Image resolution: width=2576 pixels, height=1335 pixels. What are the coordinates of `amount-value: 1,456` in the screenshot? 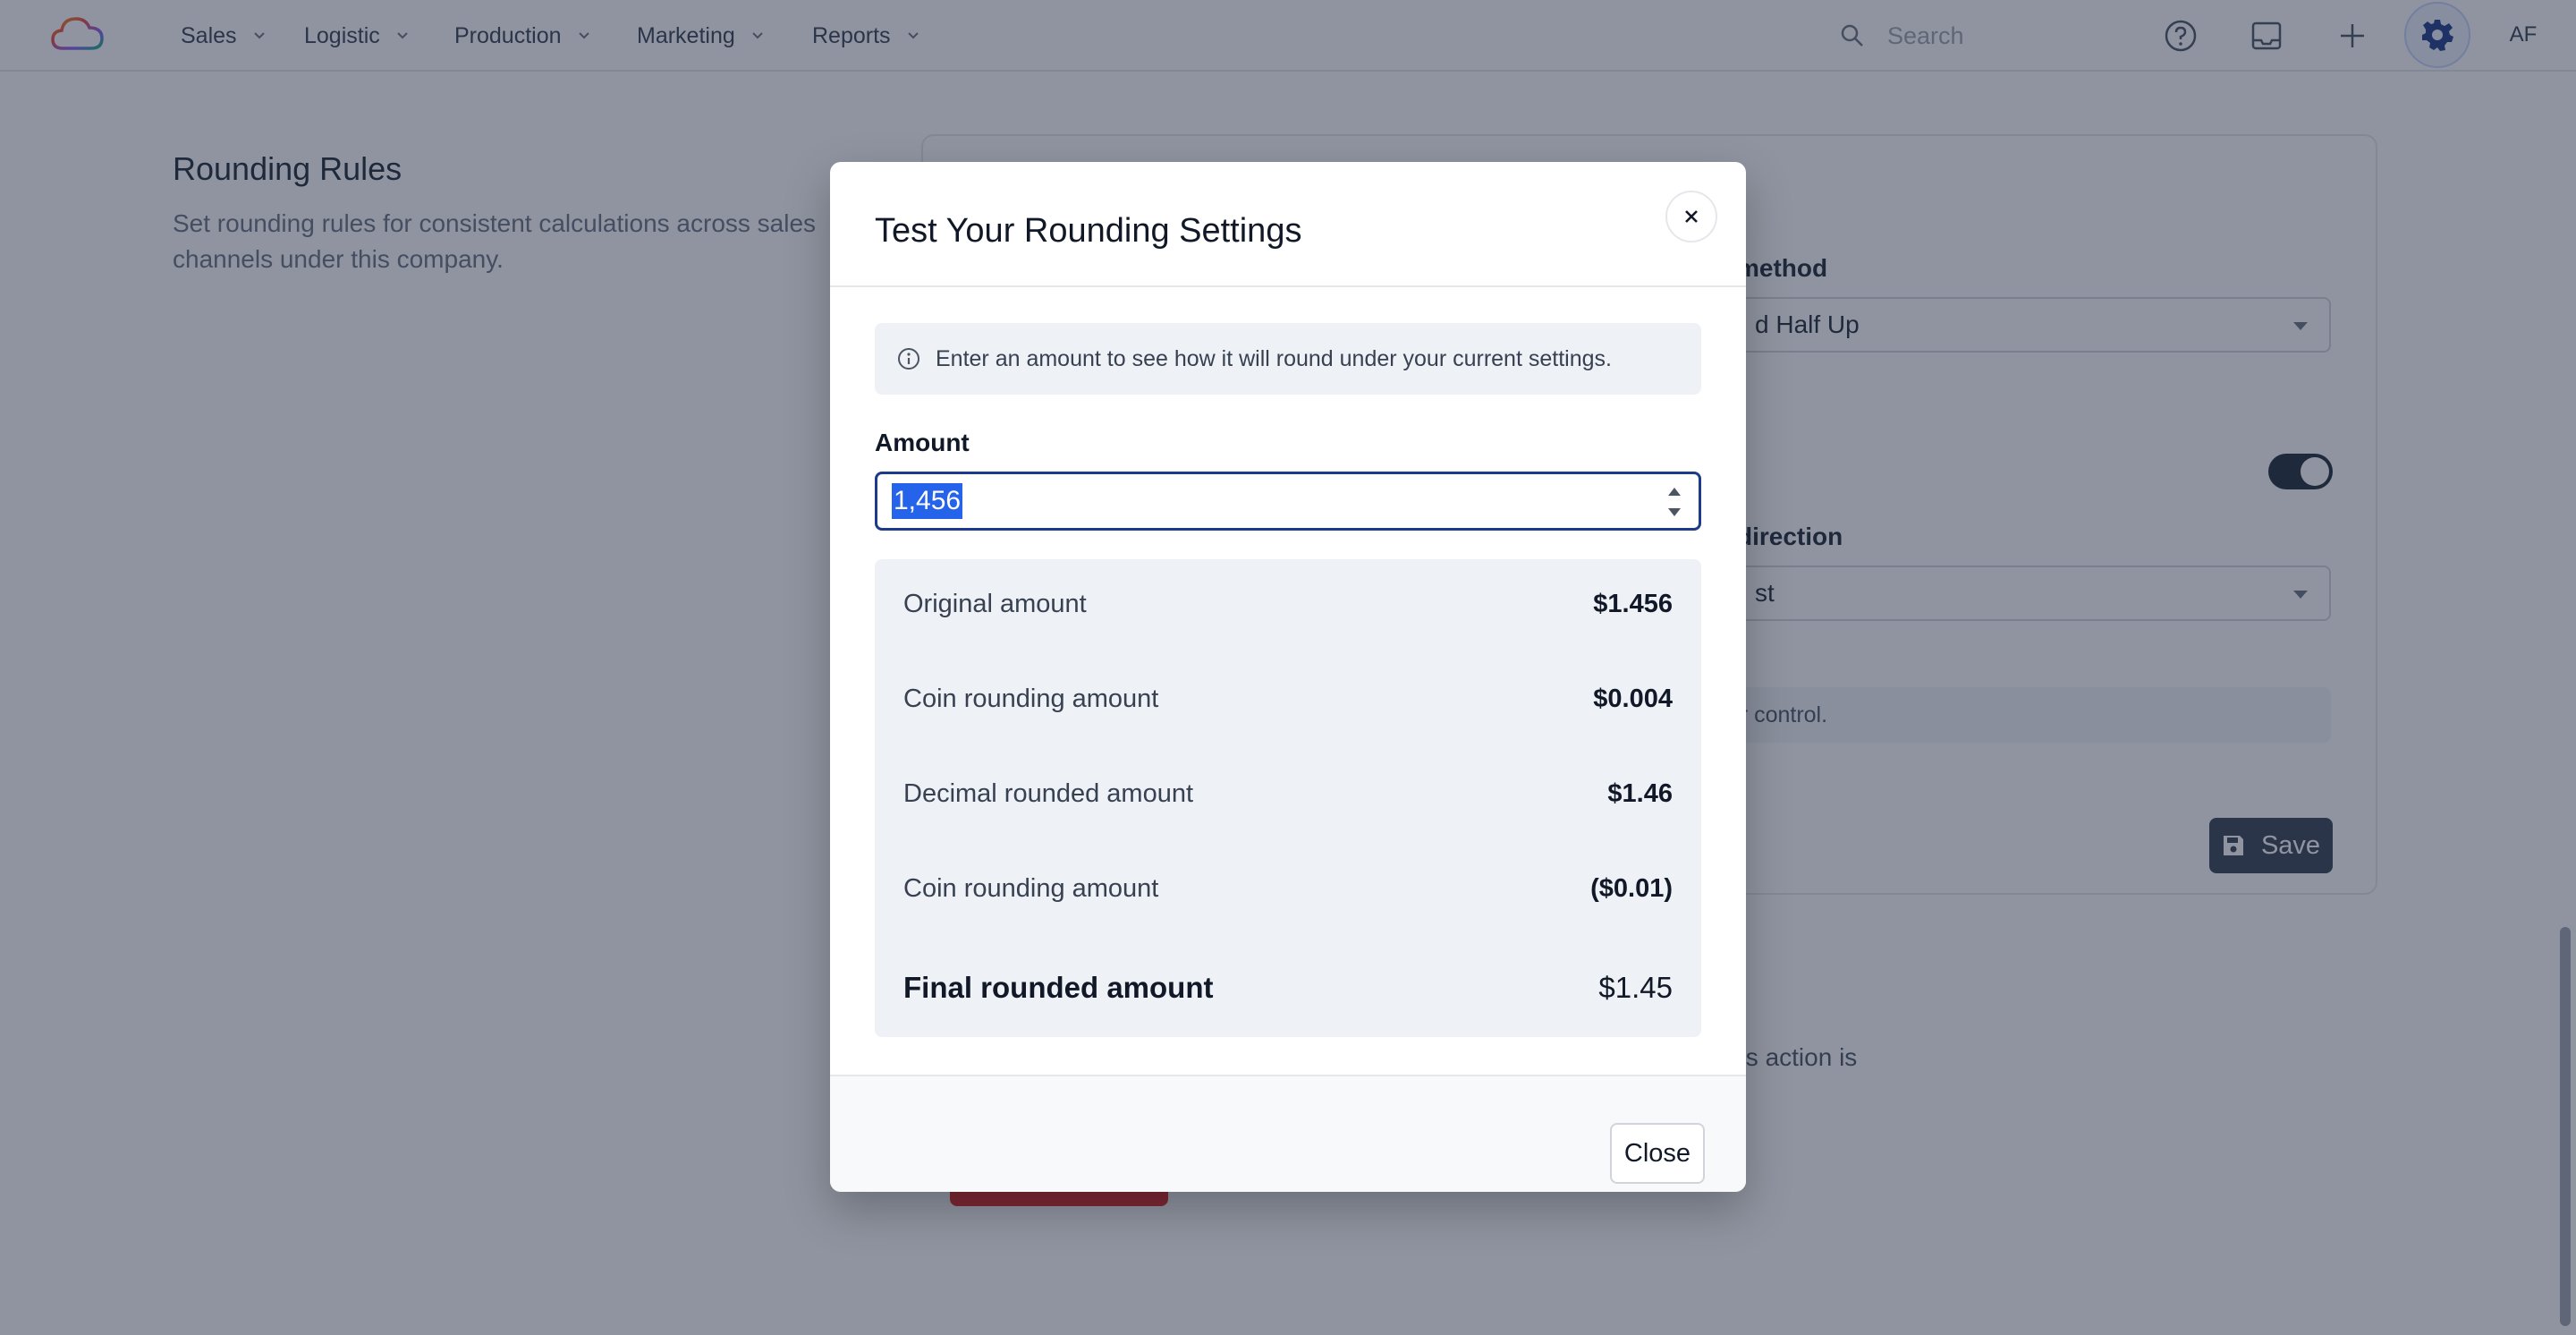 It's located at (927, 501).